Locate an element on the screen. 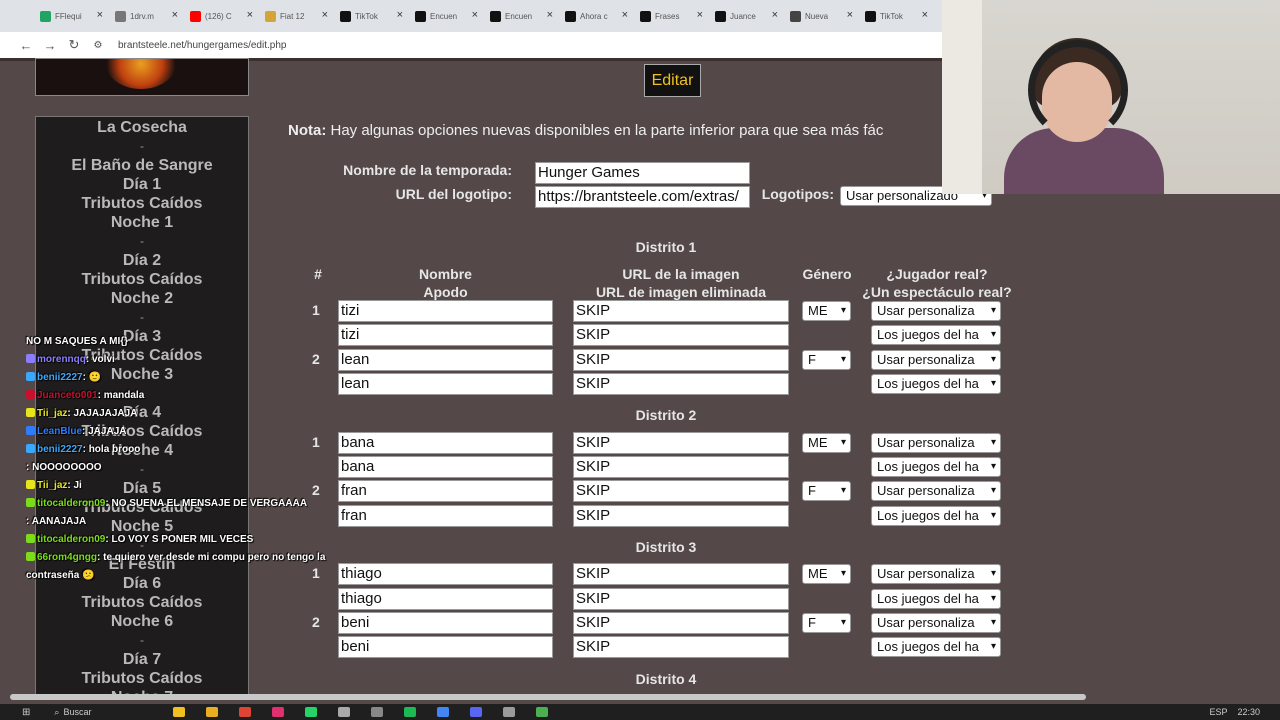 Image resolution: width=1280 pixels, height=720 pixels. whatsapp-icon is located at coordinates (311, 712).